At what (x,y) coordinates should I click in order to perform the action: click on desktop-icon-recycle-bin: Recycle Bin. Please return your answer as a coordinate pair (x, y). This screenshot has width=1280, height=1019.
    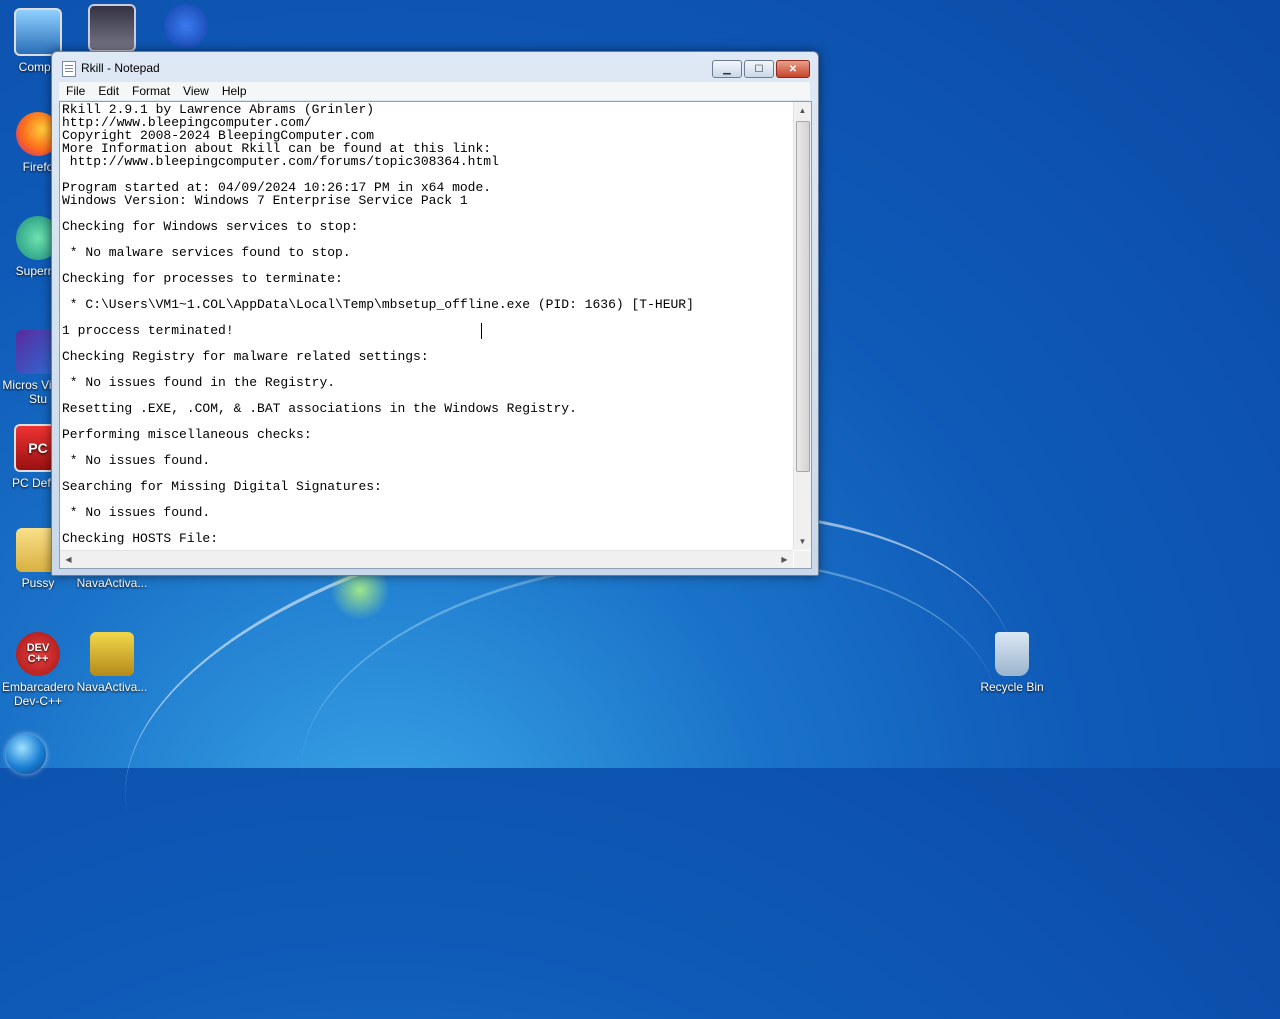
    Looking at the image, I should click on (1012, 663).